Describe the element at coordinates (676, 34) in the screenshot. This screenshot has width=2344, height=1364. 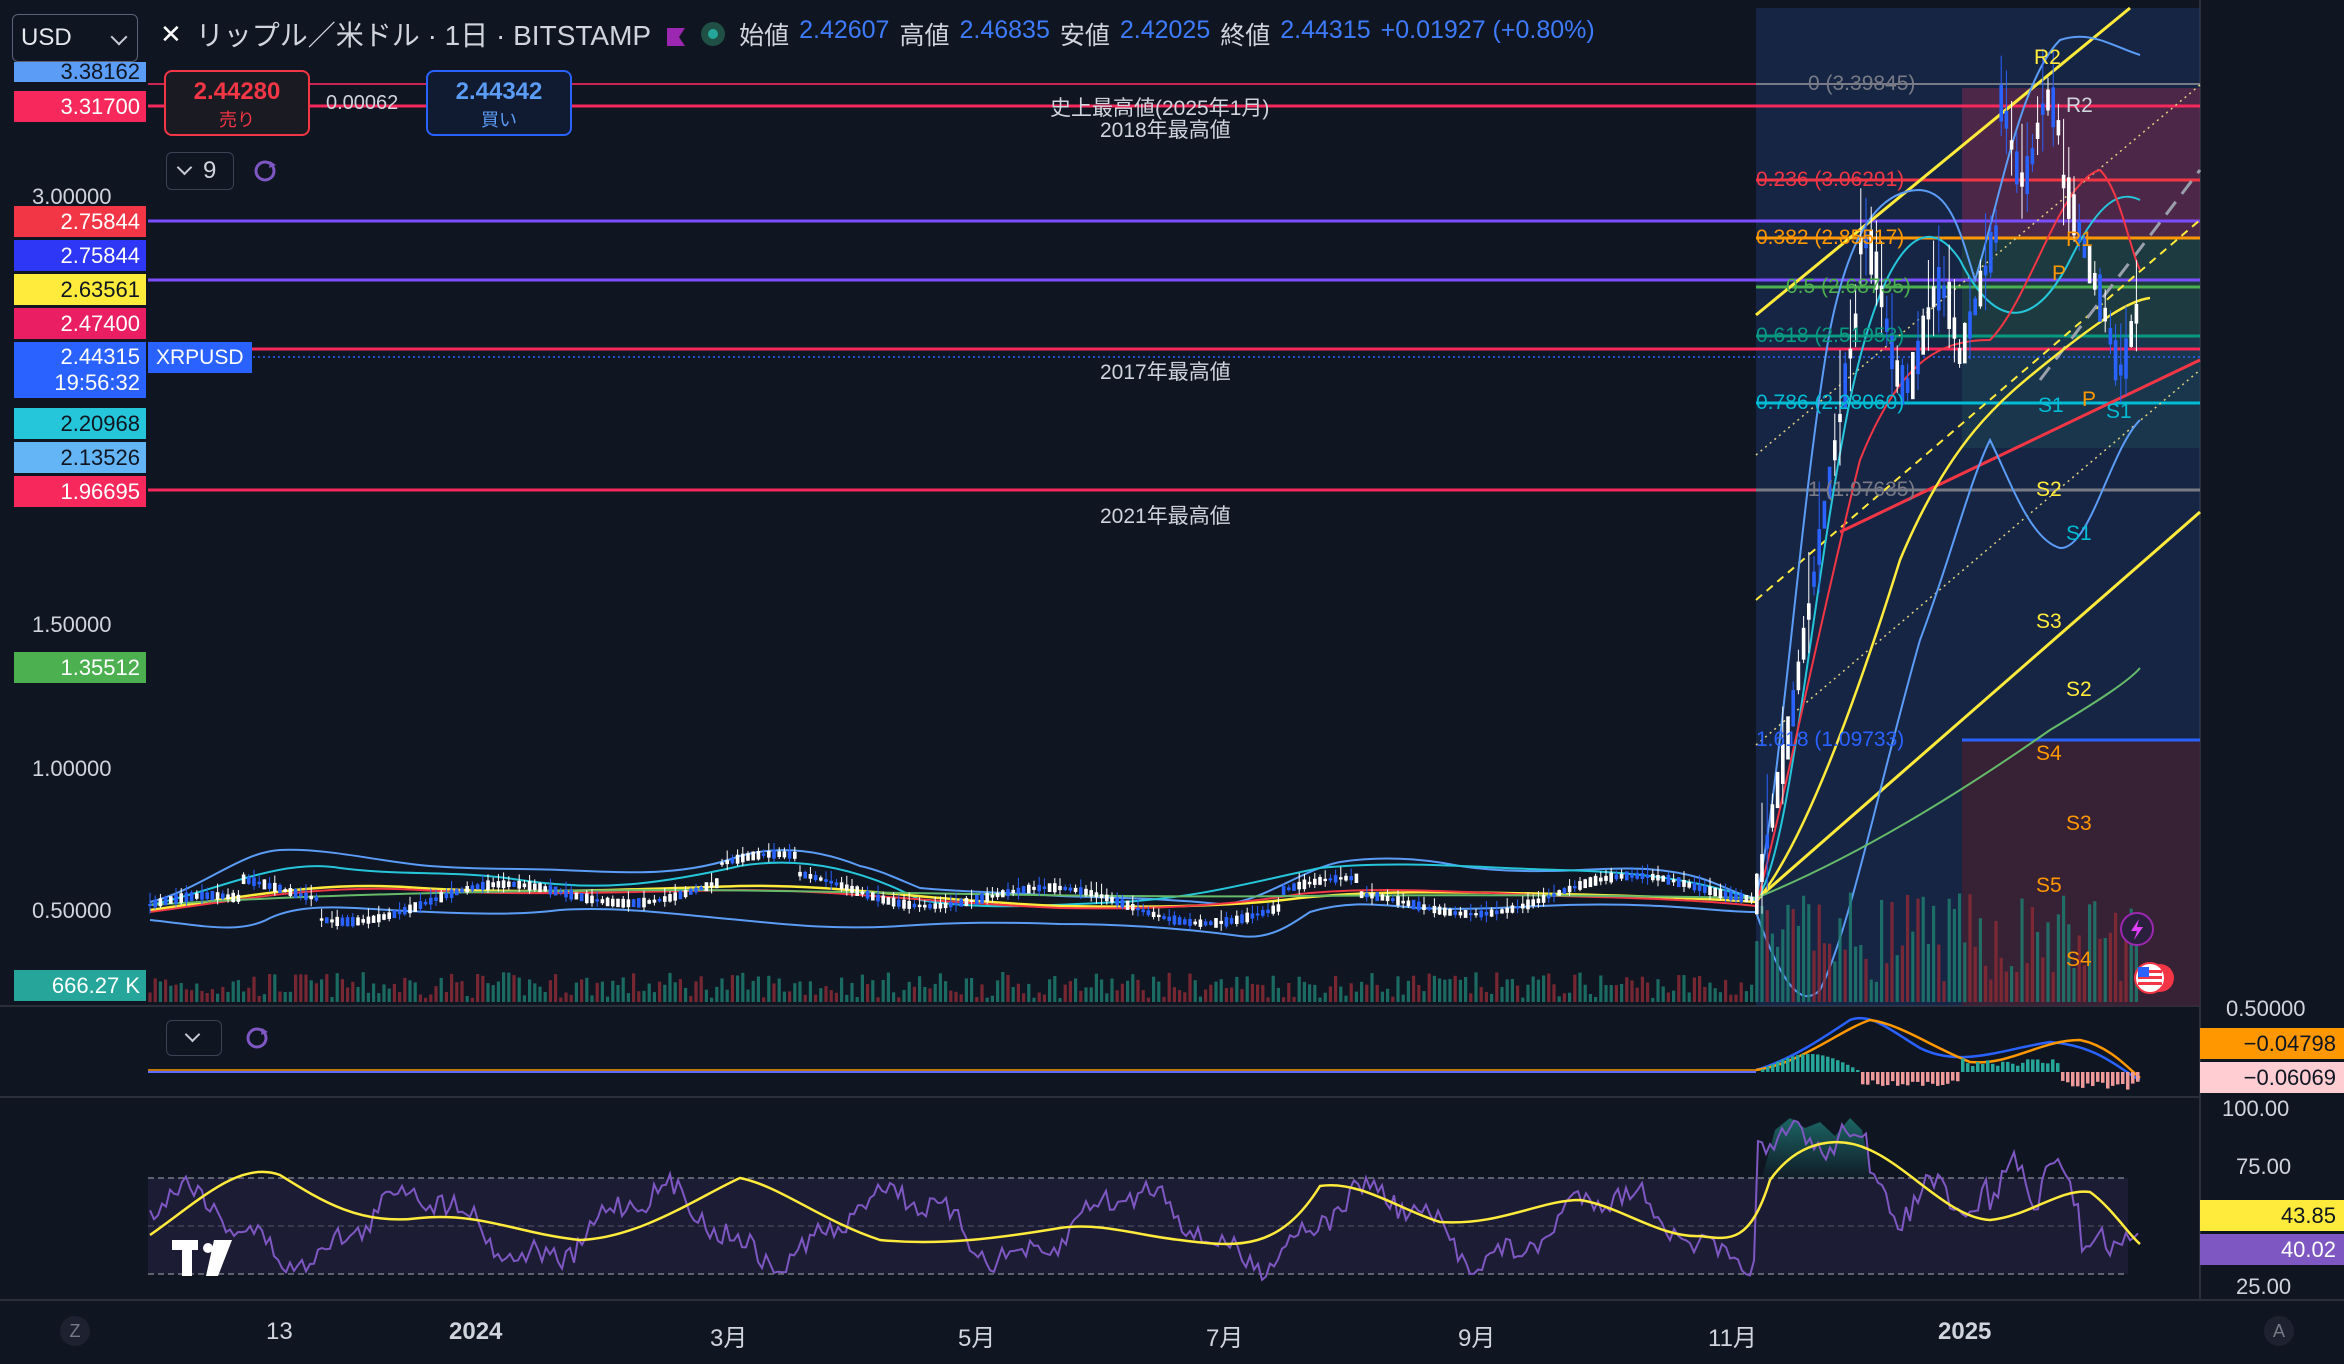
I see `flag-icon` at that location.